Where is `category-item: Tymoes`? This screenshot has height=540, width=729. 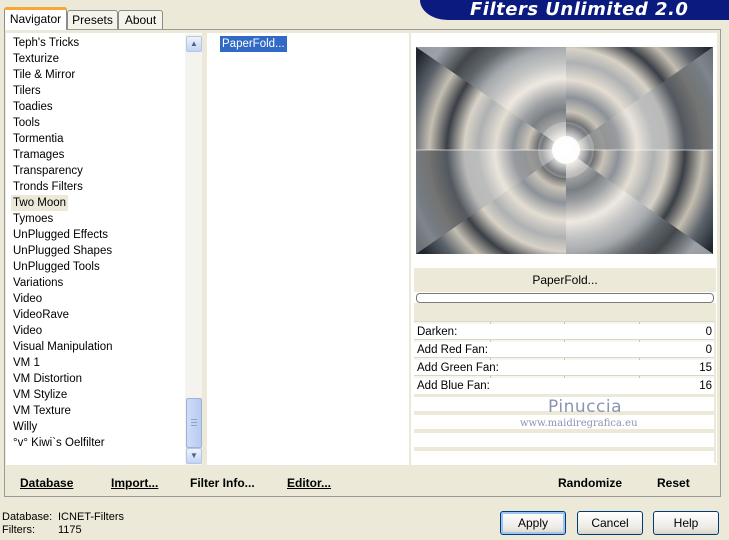 category-item: Tymoes is located at coordinates (33, 219).